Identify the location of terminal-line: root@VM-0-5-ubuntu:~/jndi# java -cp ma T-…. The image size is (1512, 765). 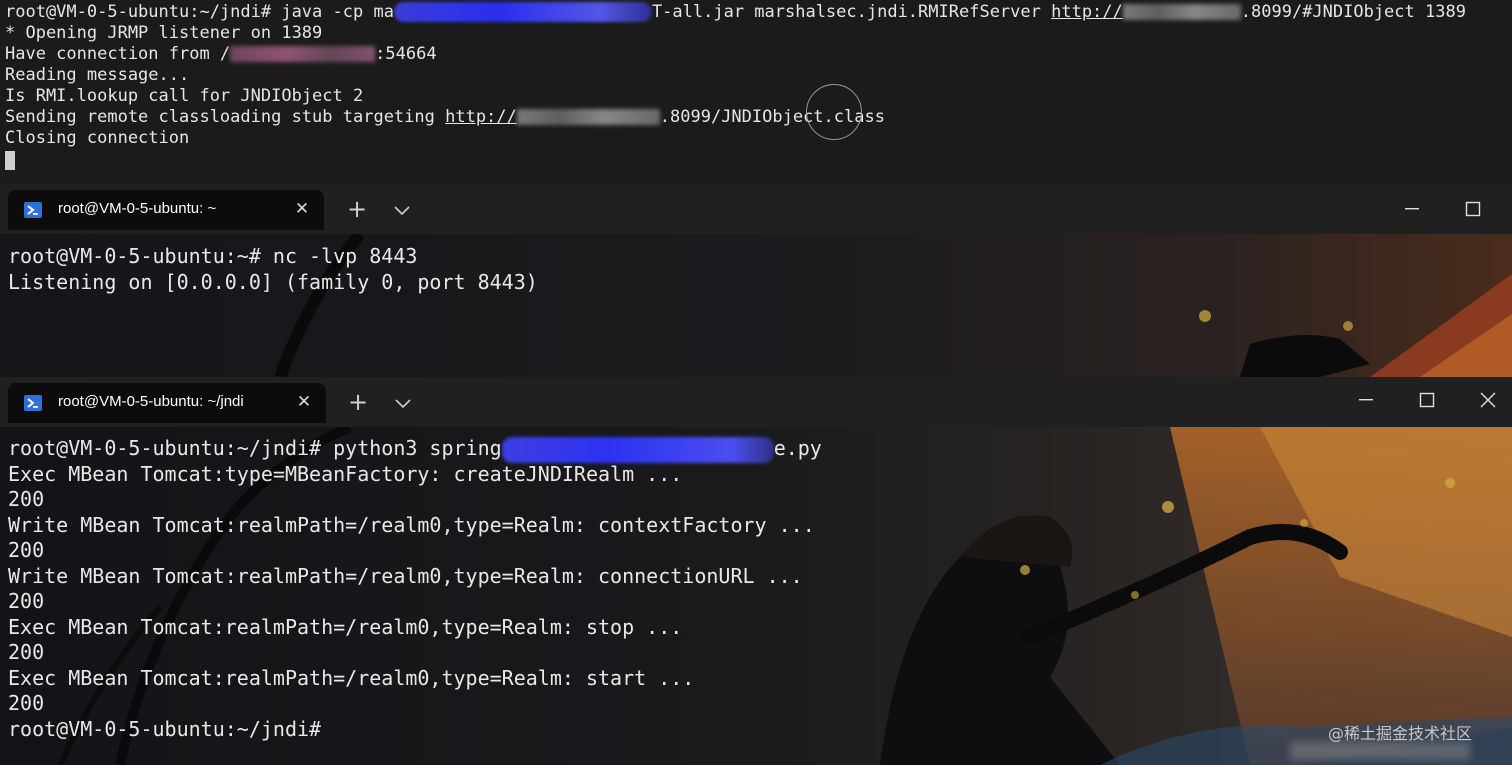
(735, 12).